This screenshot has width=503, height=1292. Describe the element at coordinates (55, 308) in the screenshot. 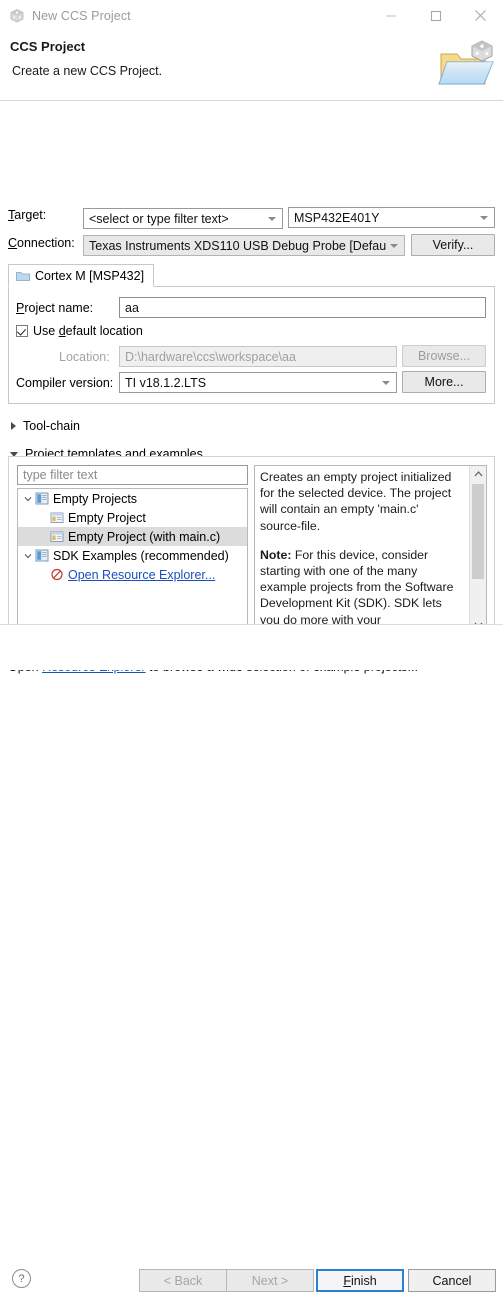

I see `project-name-label: Project name:` at that location.